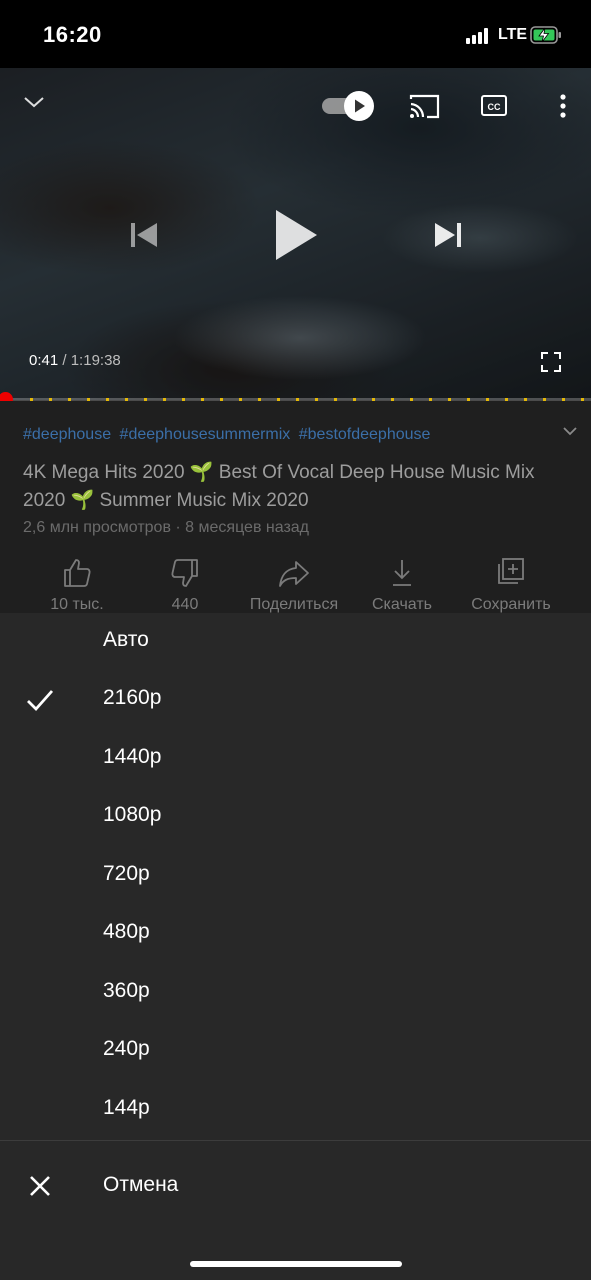  What do you see at coordinates (551, 362) in the screenshot?
I see `fullscreen-icon` at bounding box center [551, 362].